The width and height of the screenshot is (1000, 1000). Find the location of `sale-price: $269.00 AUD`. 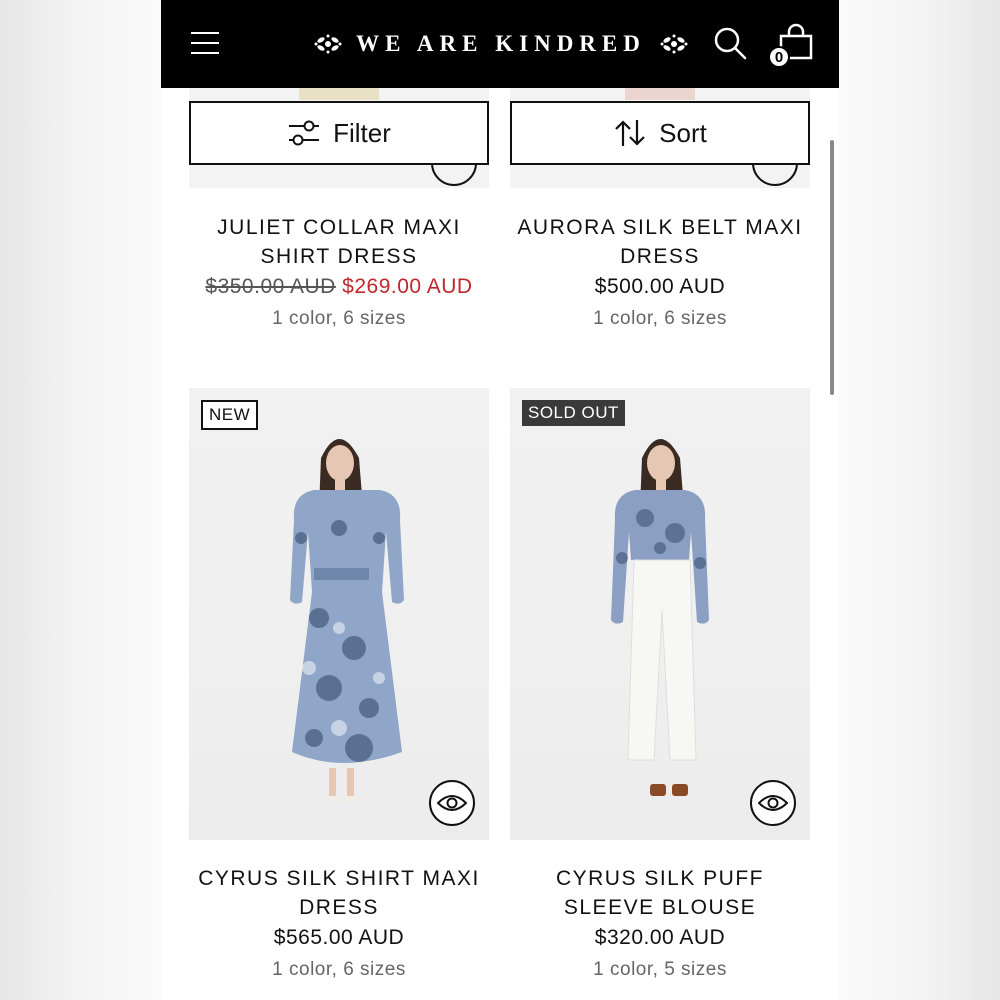

sale-price: $269.00 AUD is located at coordinates (407, 286).